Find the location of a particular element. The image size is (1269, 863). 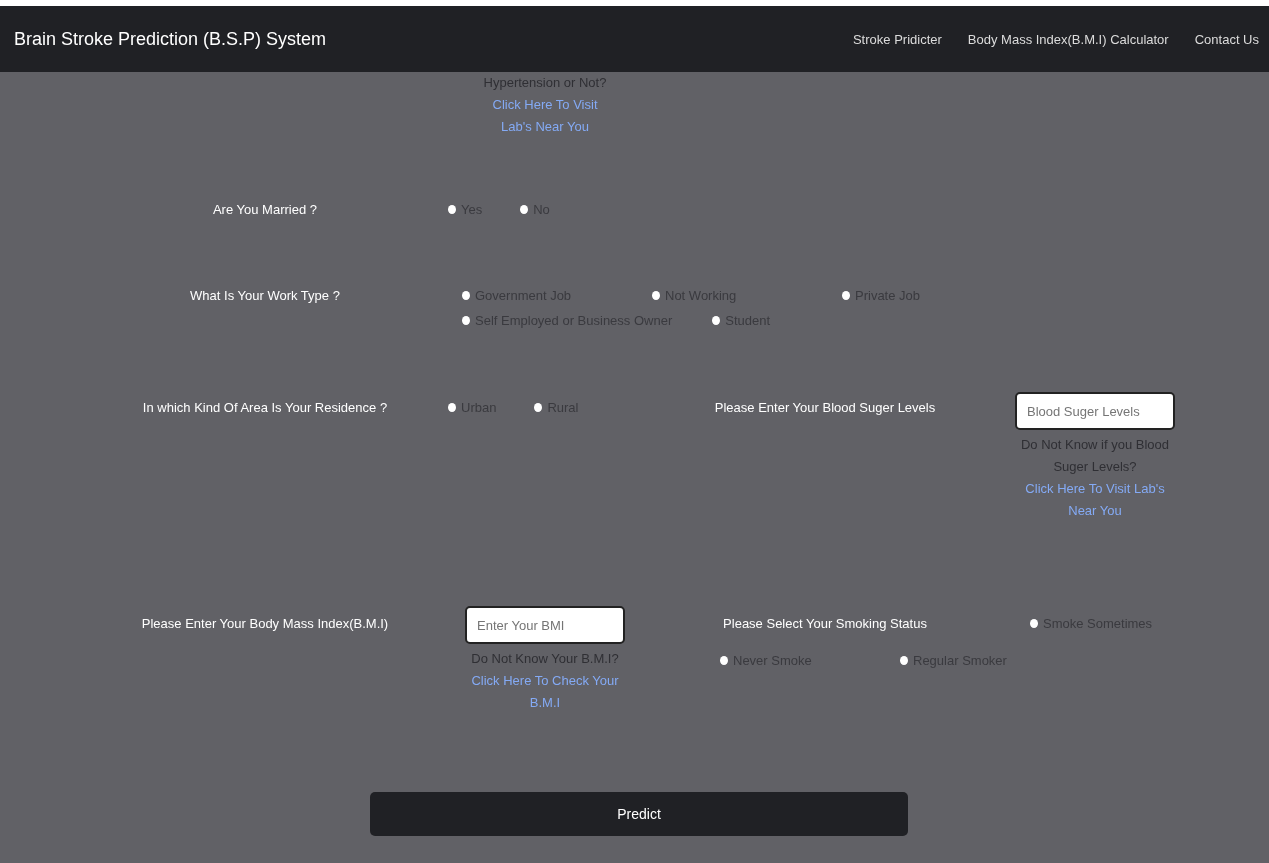

brand-title: Brain Stroke Prediction (B.S.P) System is located at coordinates (170, 39).